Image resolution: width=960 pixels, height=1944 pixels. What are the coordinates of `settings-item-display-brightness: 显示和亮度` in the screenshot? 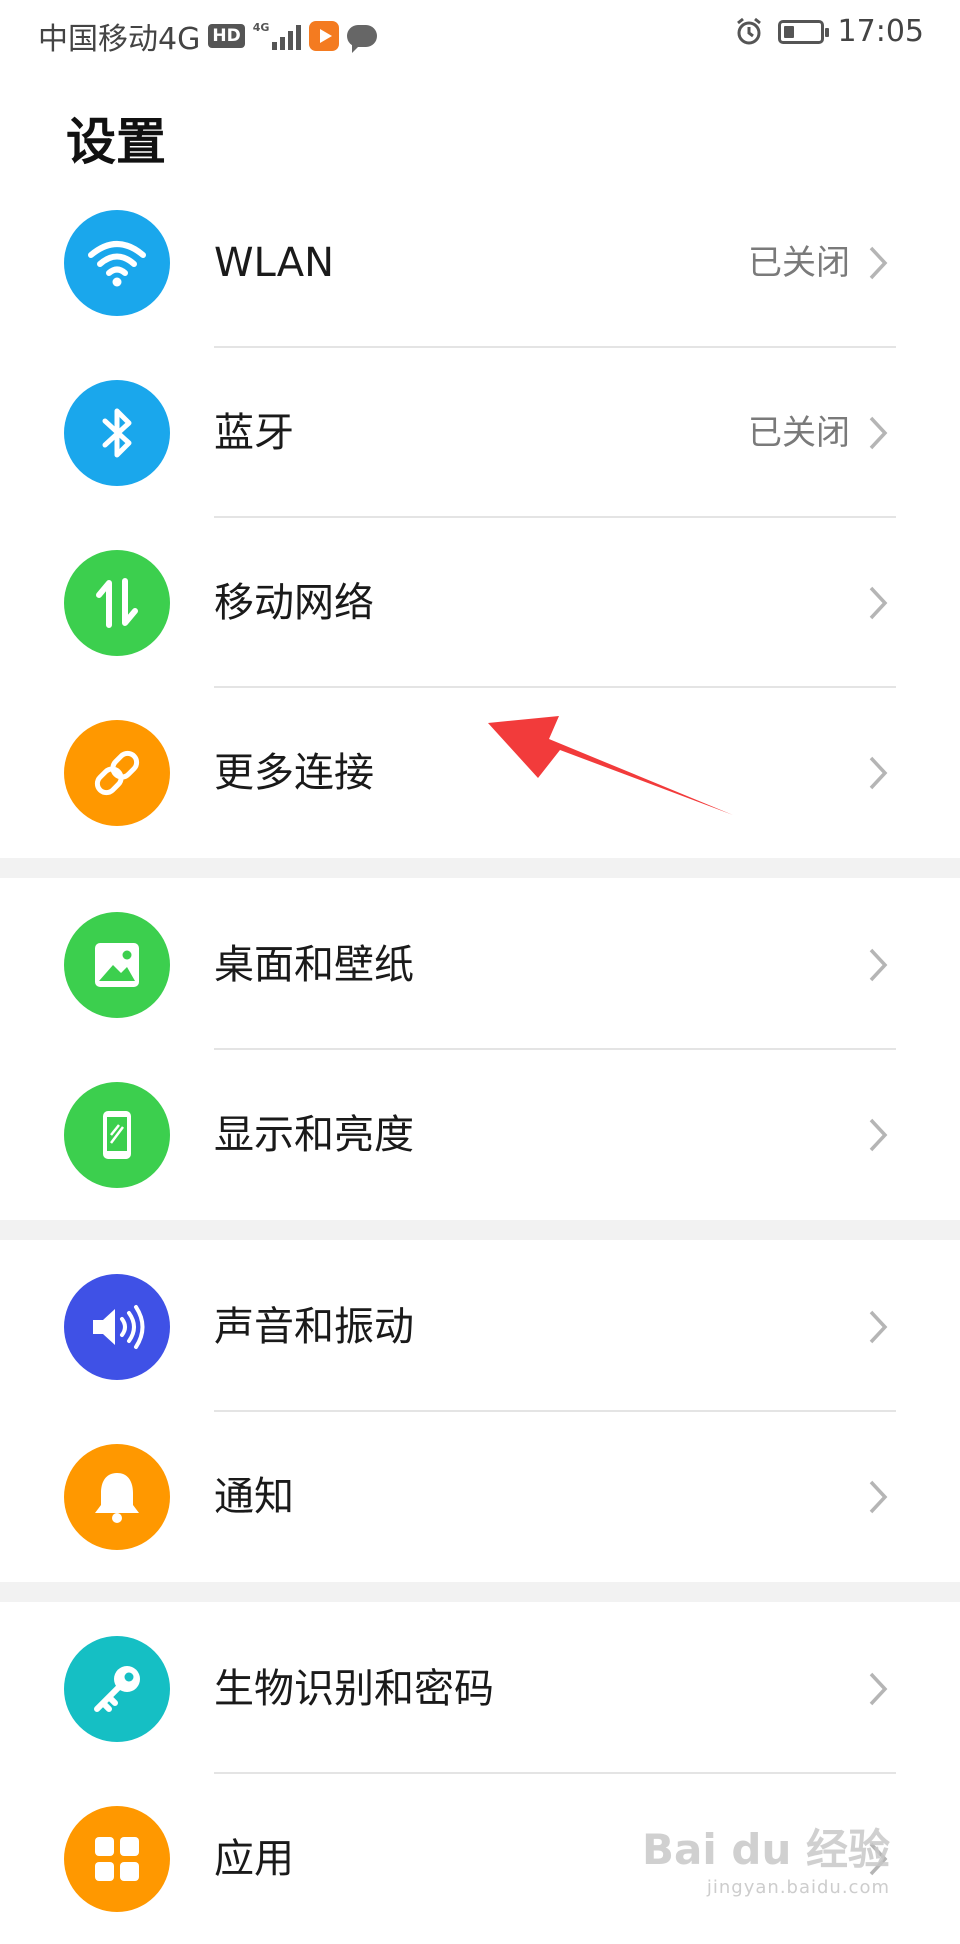 It's located at (480, 1135).